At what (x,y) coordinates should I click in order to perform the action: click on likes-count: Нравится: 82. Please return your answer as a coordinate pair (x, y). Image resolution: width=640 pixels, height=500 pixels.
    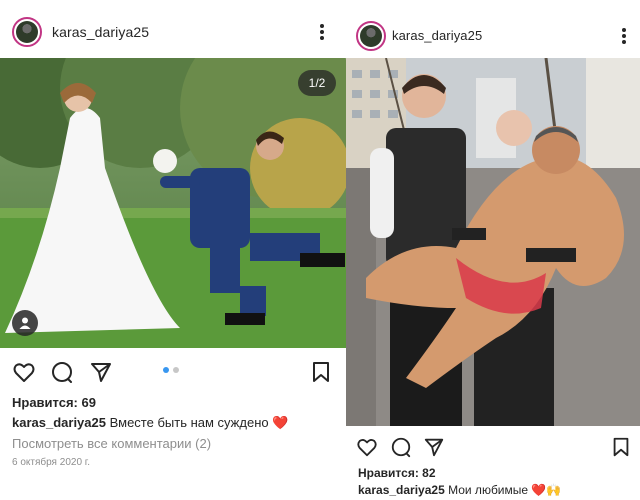
    Looking at the image, I should click on (397, 473).